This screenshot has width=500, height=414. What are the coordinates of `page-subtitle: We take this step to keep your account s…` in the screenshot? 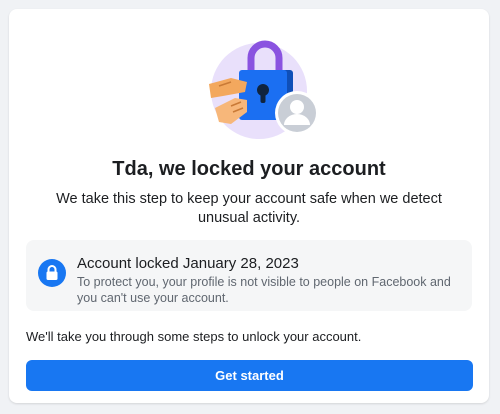 It's located at (249, 208).